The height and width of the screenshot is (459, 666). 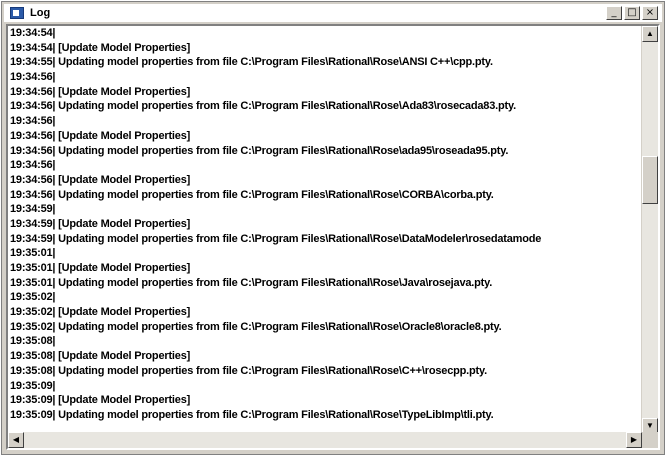 What do you see at coordinates (650, 440) in the screenshot?
I see `scrollbar-corner` at bounding box center [650, 440].